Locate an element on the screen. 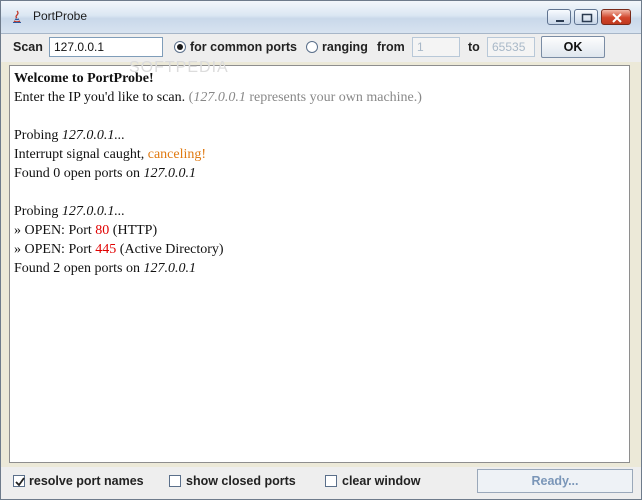 This screenshot has width=642, height=500. title-bar: PortProbe is located at coordinates (321, 17).